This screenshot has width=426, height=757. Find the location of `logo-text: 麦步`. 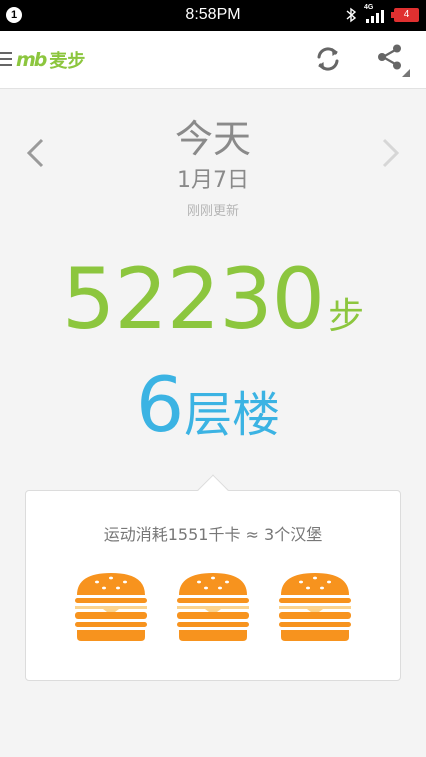

logo-text: 麦步 is located at coordinates (67, 61).